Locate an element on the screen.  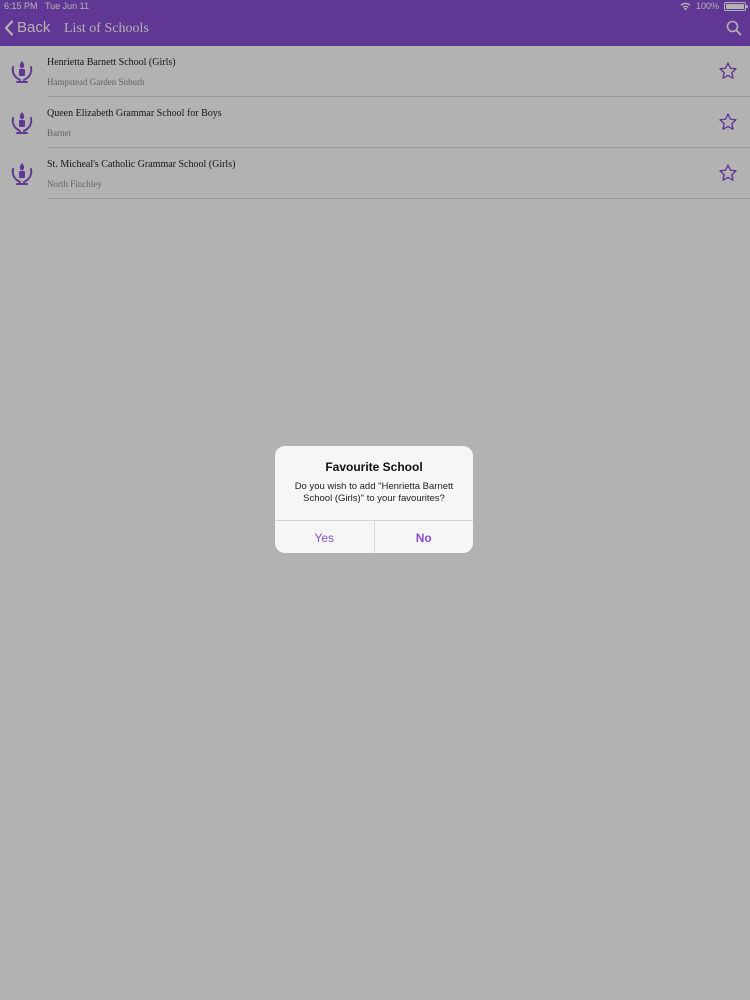
yes-button: Yes is located at coordinates (325, 537).